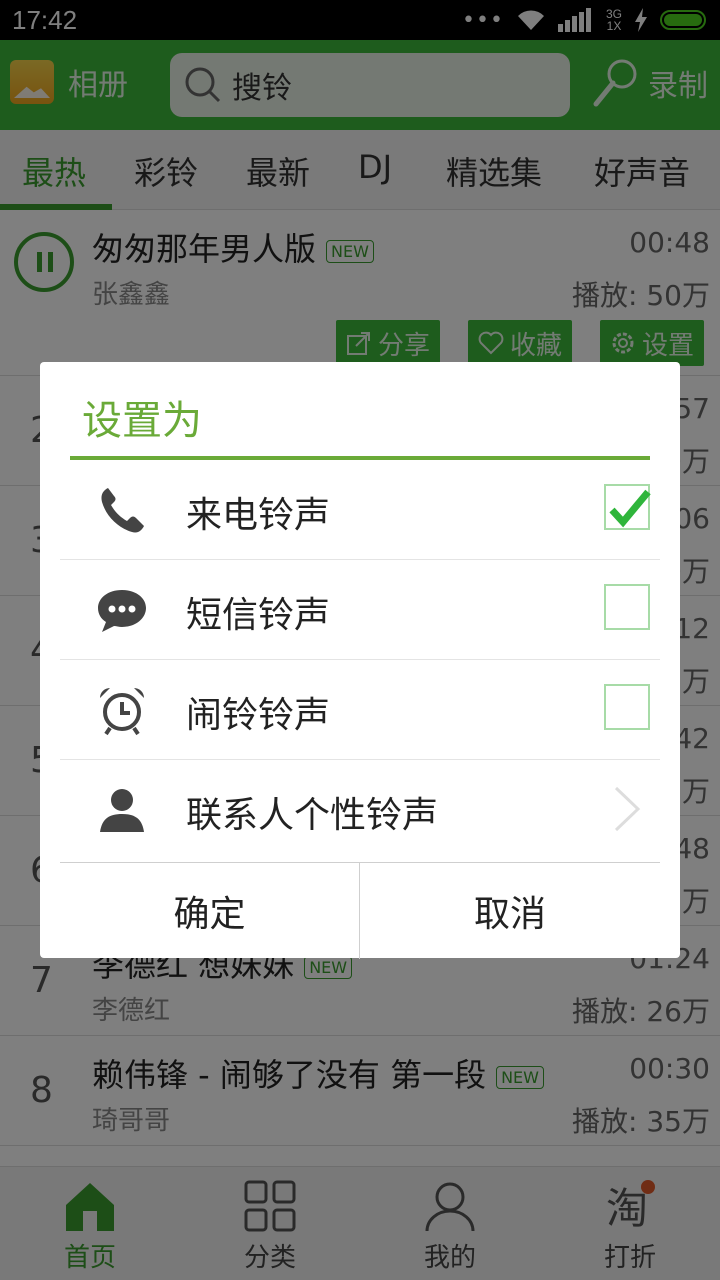 This screenshot has width=720, height=1280. Describe the element at coordinates (258, 515) in the screenshot. I see `option-label: 来电铃声` at that location.